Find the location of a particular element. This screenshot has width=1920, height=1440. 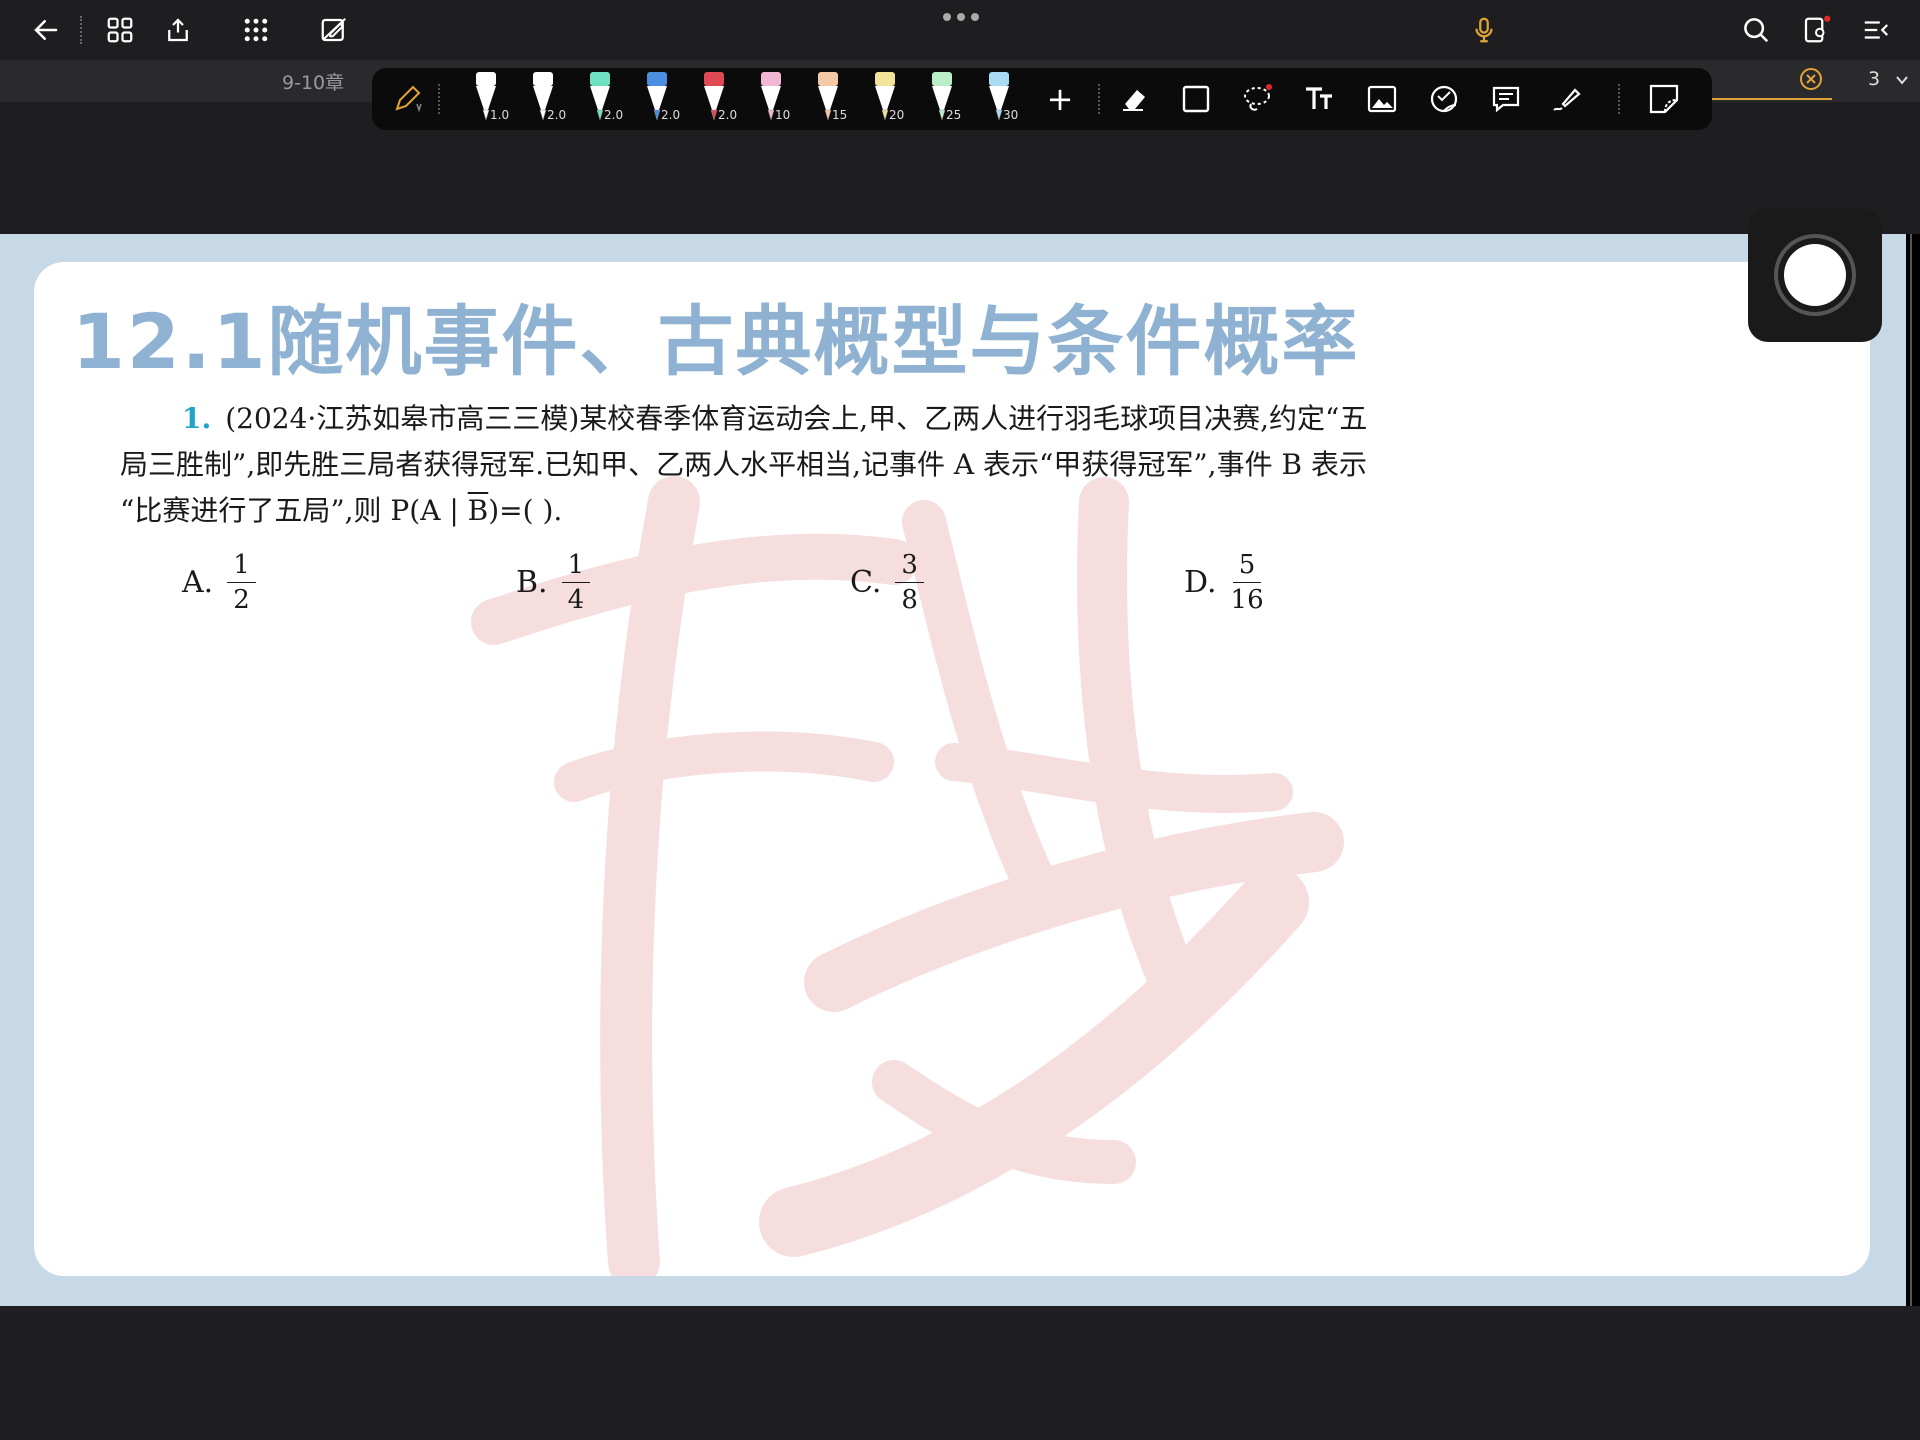

option-d: D. 5 16 is located at coordinates (1224, 582).